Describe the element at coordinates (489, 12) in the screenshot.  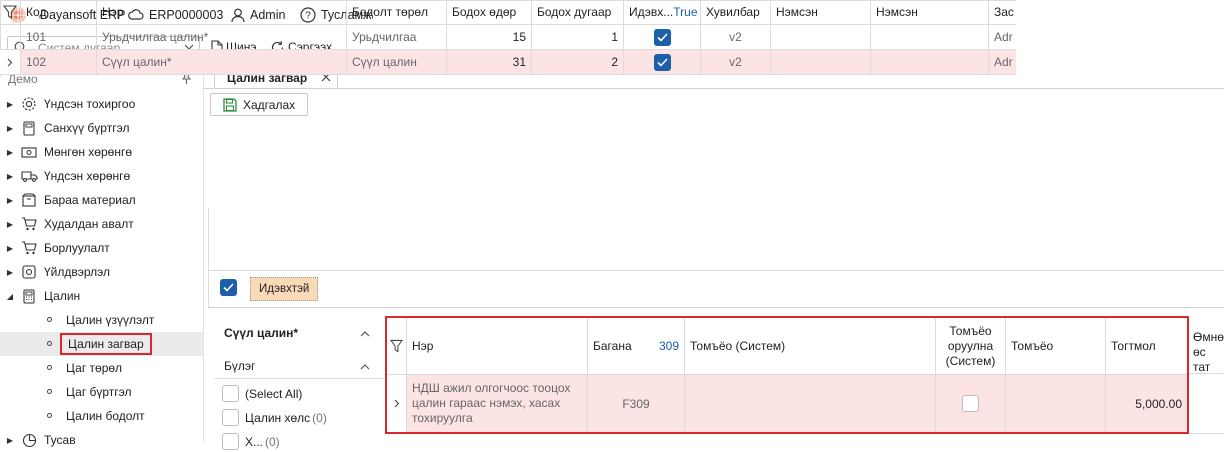
I see `column-header-calc-day: Бодох өдөр` at that location.